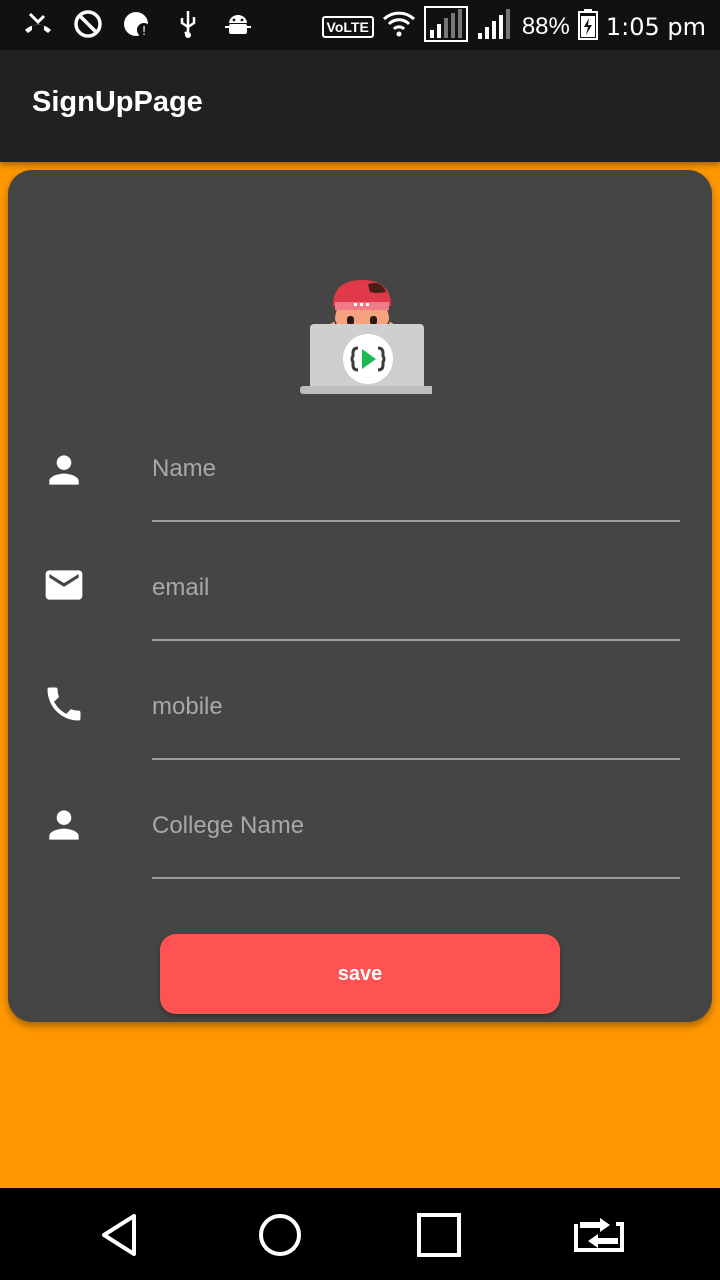  Describe the element at coordinates (416, 469) in the screenshot. I see `name-input` at that location.